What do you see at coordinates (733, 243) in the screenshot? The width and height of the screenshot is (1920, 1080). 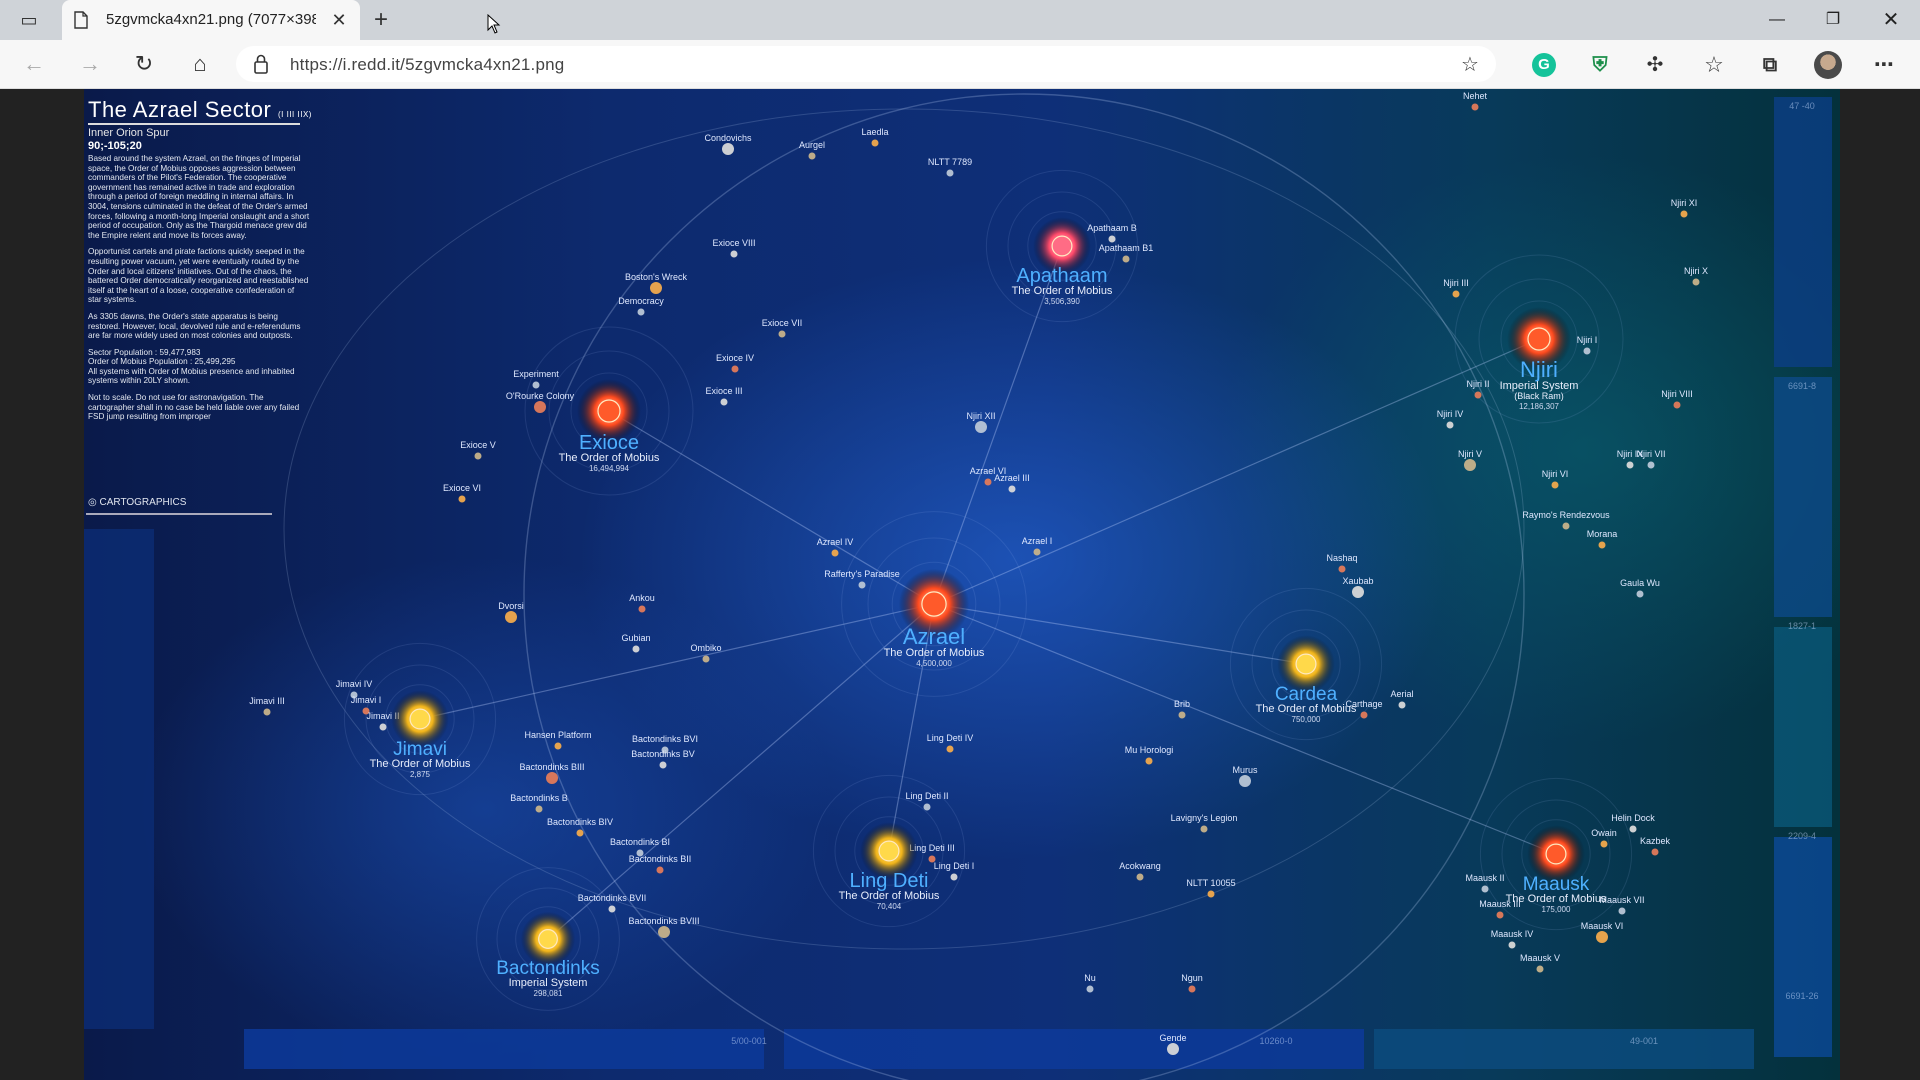 I see `system-label: Exioce VIII` at bounding box center [733, 243].